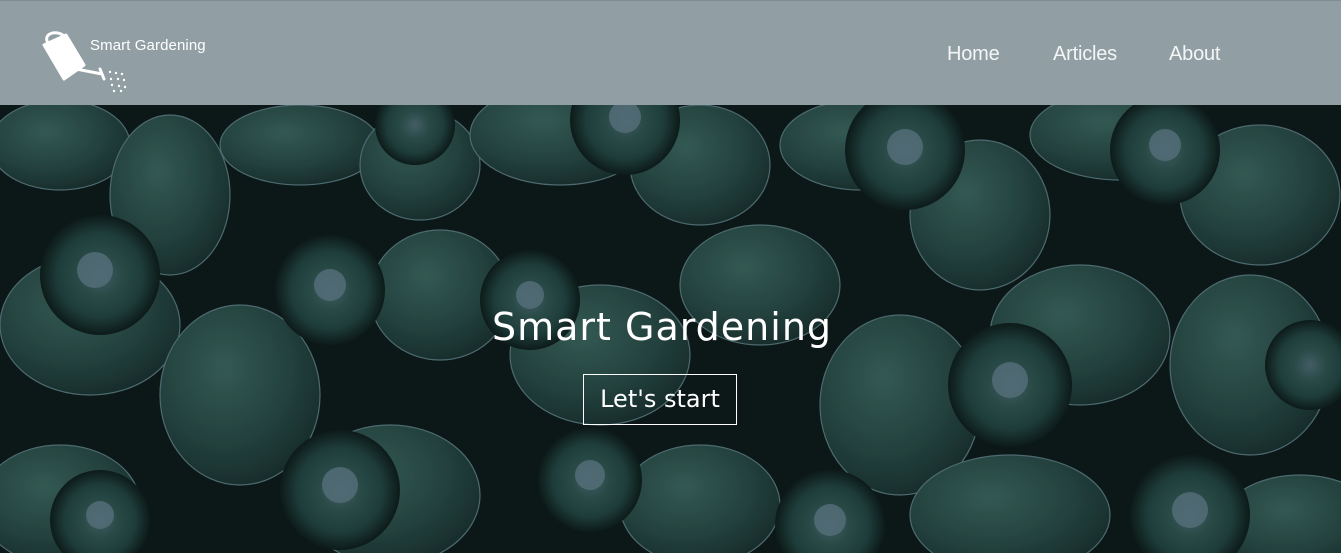 Image resolution: width=1341 pixels, height=553 pixels. What do you see at coordinates (1194, 54) in the screenshot?
I see `nav-link-about: About` at bounding box center [1194, 54].